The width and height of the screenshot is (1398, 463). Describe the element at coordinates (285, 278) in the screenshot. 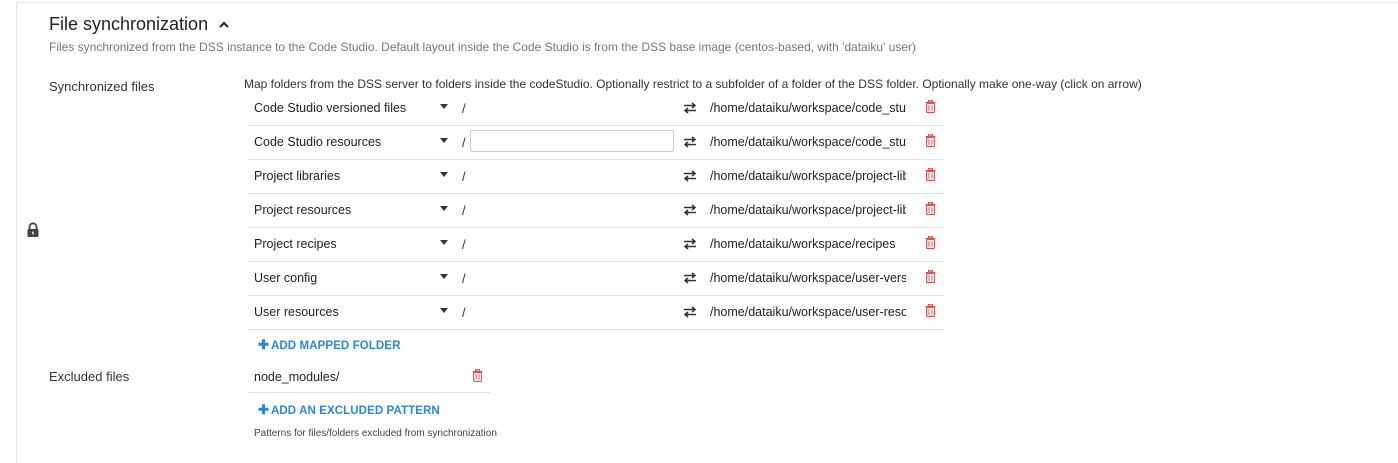

I see `source-folder-select: User config` at that location.